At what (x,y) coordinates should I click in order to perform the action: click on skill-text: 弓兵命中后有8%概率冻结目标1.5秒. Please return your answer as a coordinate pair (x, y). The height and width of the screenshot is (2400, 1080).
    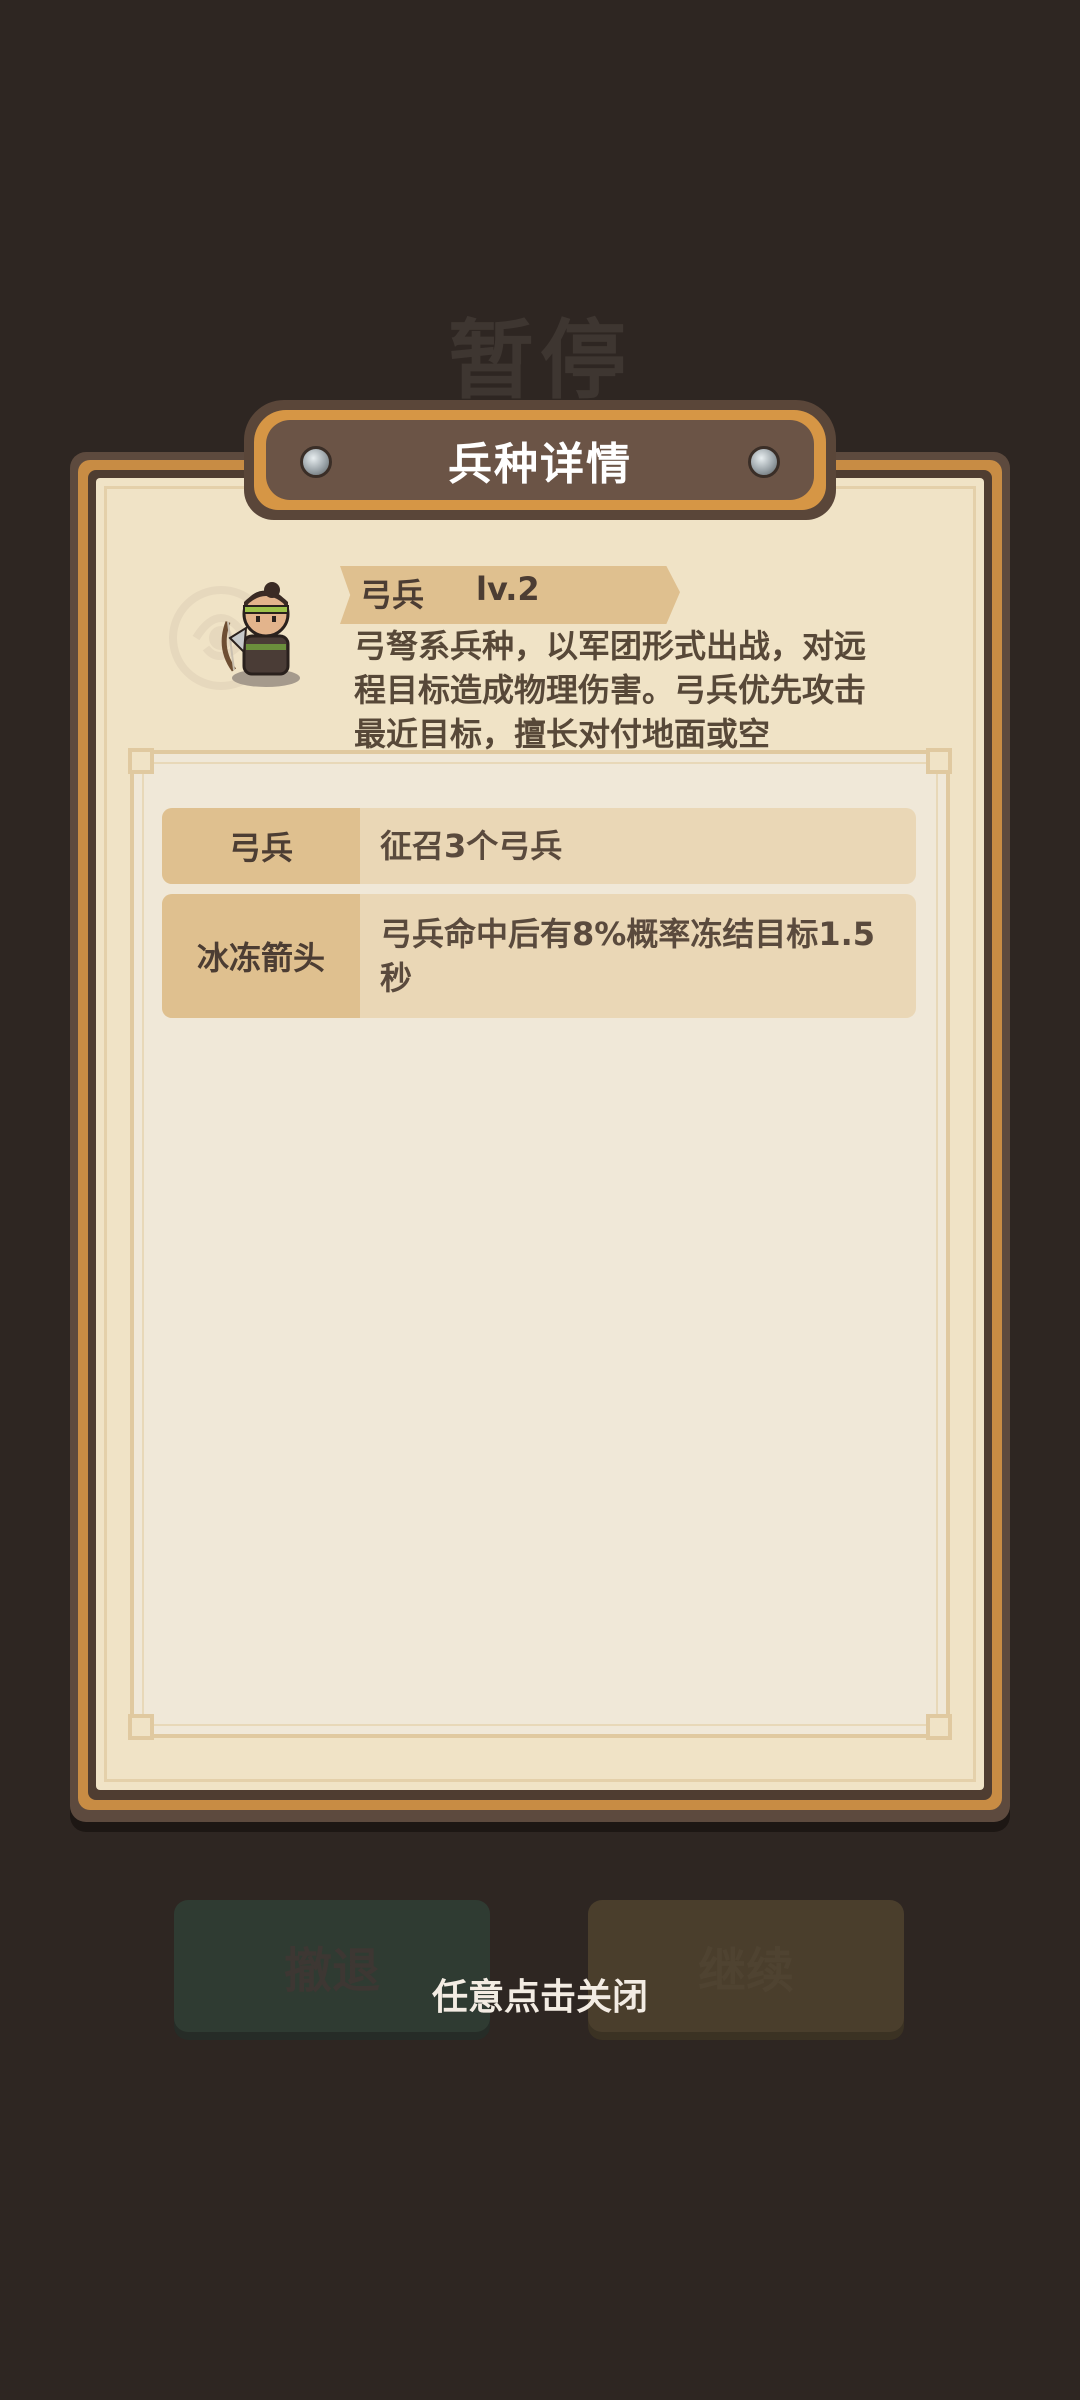
    Looking at the image, I should click on (628, 956).